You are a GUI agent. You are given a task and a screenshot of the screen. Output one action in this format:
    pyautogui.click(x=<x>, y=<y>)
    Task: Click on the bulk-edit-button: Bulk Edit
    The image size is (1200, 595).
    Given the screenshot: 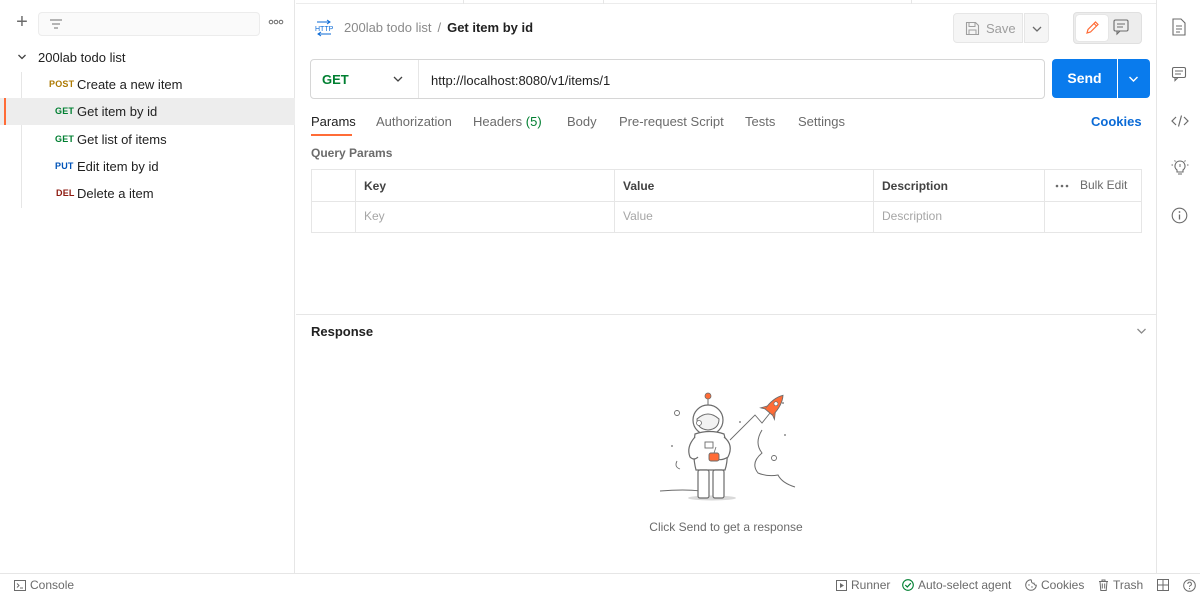 What is the action you would take?
    pyautogui.click(x=1103, y=185)
    